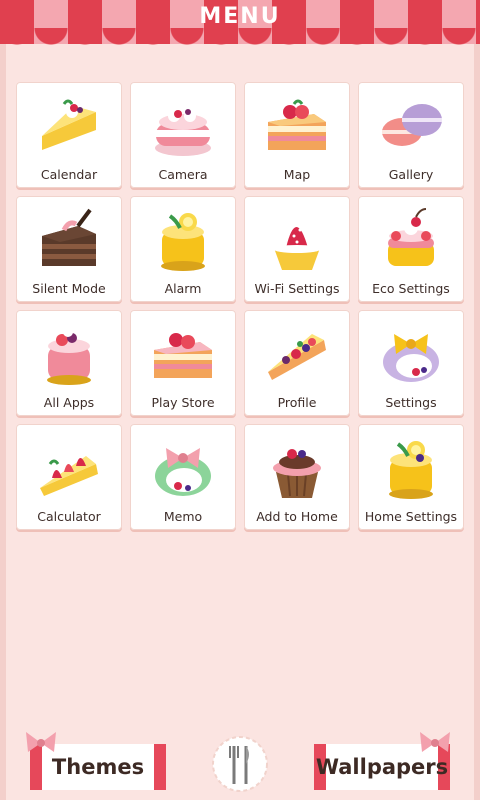 The height and width of the screenshot is (800, 480). I want to click on awning-scallop, so click(240, 37).